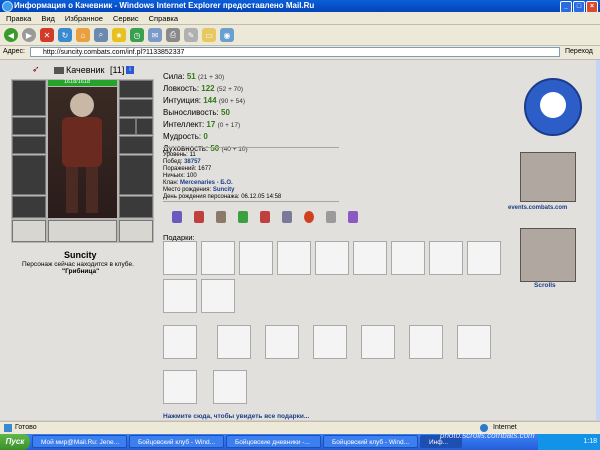 The image size is (600, 450). I want to click on toolbar: ◀ ▶ ✕ ↻ ⌂ ⌕ ★ ◷ ✉ ⎙ ✎ ▭ ◉, so click(300, 35).